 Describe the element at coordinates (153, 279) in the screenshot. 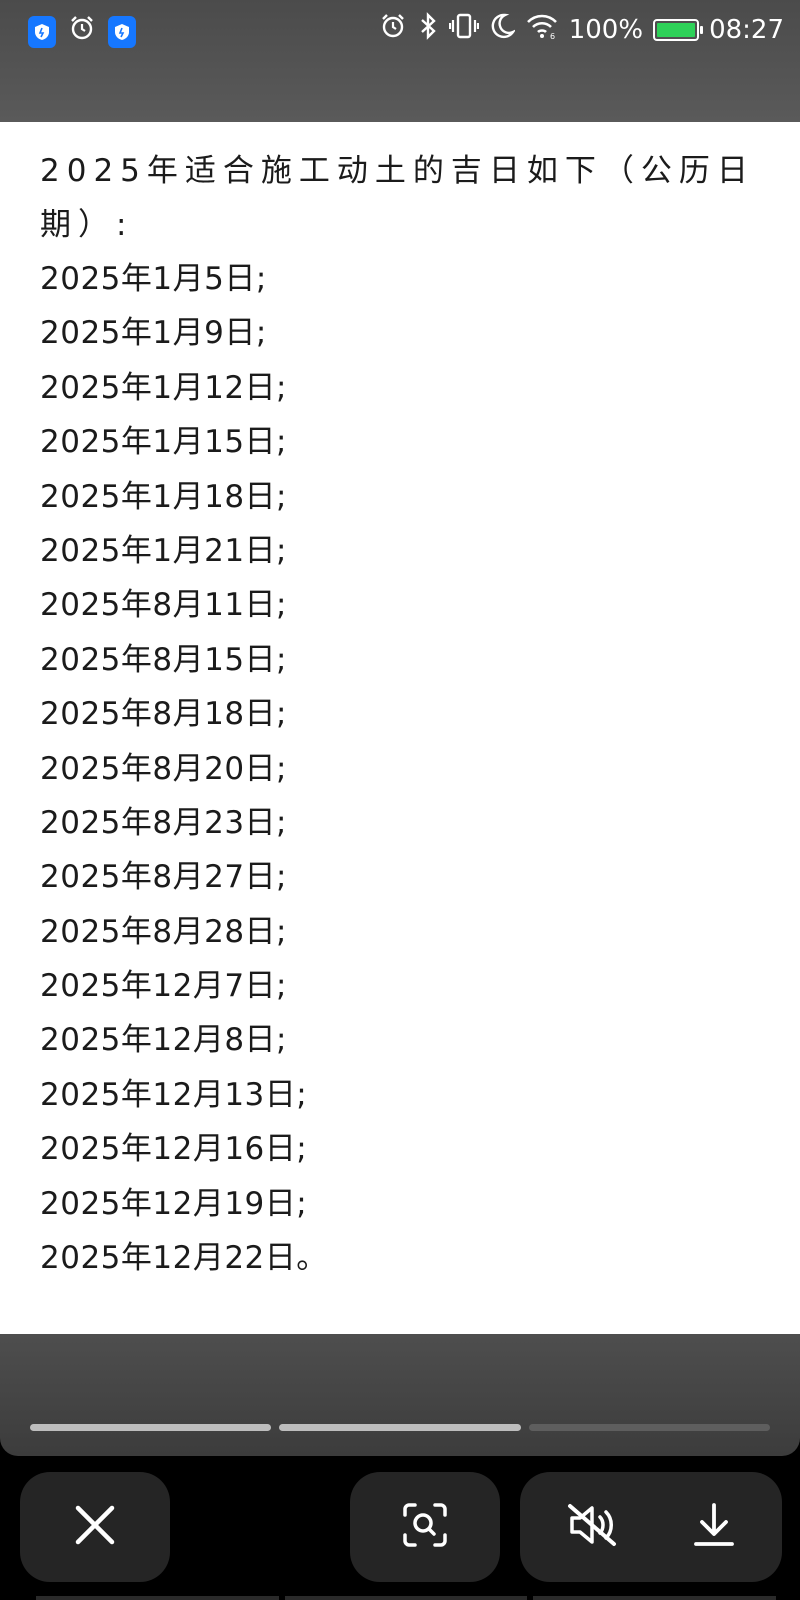

I see `date-item: 2025年1月5日;` at that location.